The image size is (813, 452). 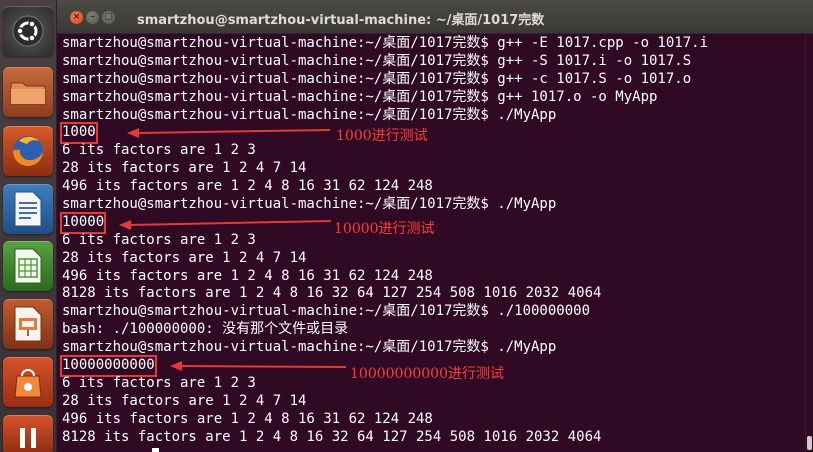 I want to click on input-highlight-box: 1000, so click(x=79, y=133).